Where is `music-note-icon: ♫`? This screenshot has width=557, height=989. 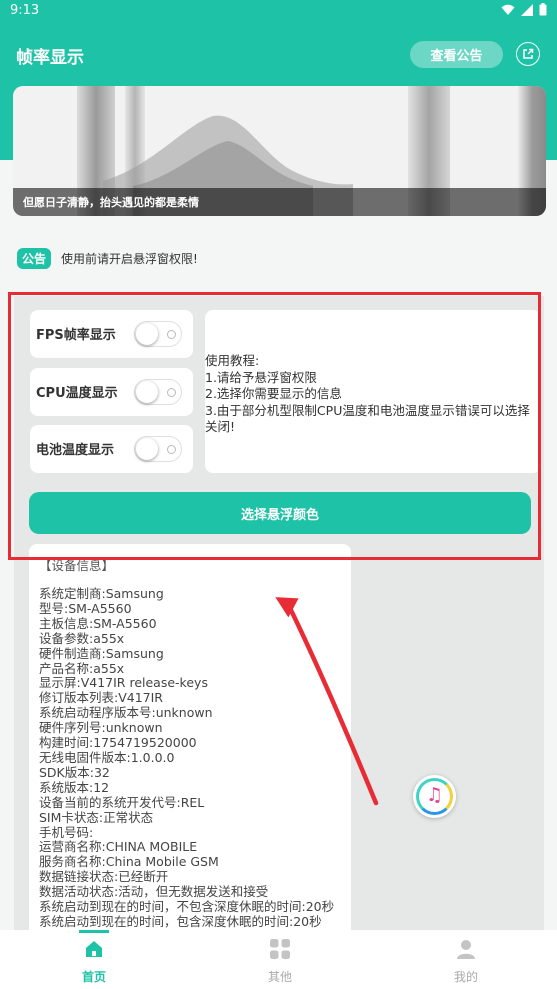
music-note-icon: ♫ is located at coordinates (434, 795).